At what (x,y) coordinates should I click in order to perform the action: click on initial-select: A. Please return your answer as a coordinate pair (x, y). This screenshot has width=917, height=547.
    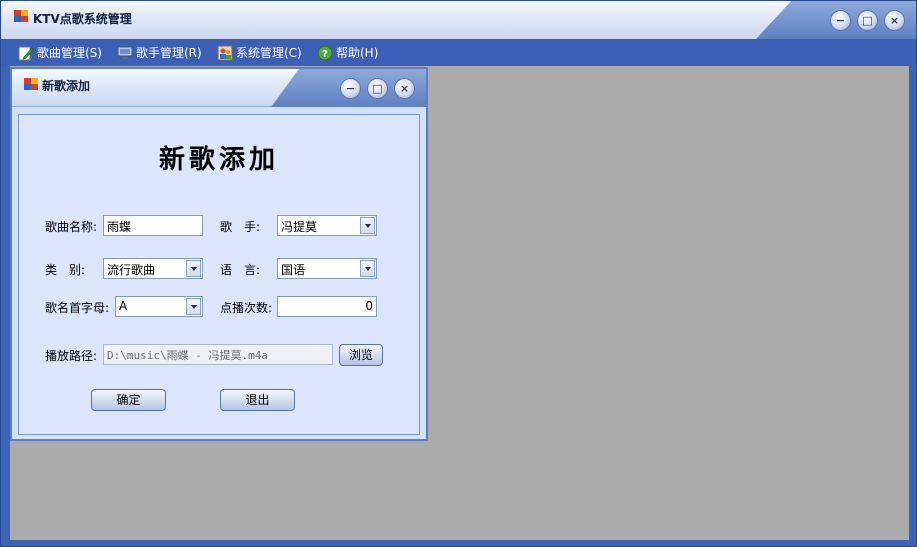
    Looking at the image, I should click on (159, 306).